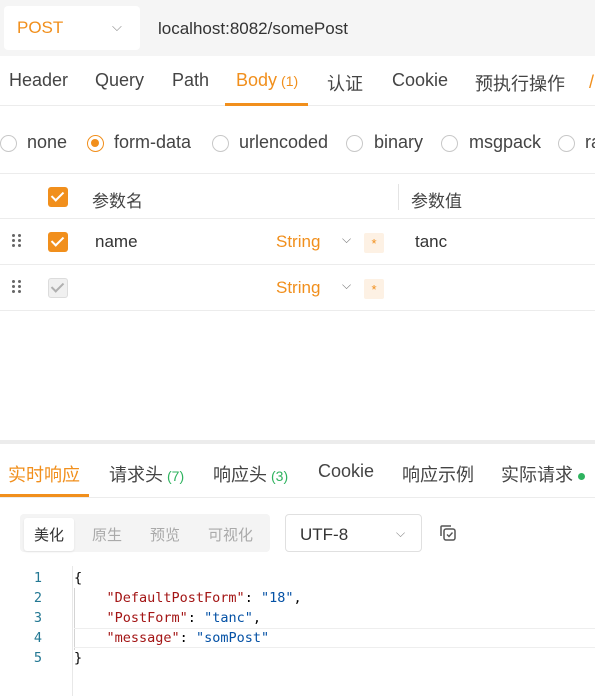  What do you see at coordinates (188, 638) in the screenshot?
I see `code-line: "message": "somPost"` at bounding box center [188, 638].